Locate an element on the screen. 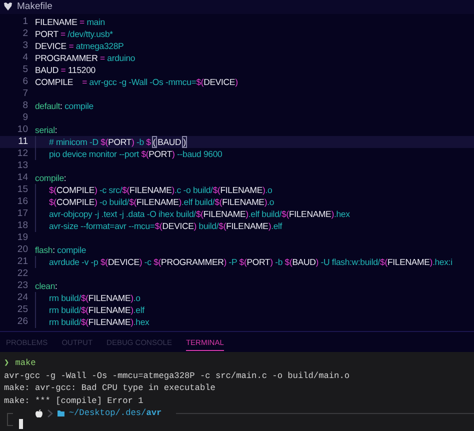 The width and height of the screenshot is (474, 431). line-number: 8 is located at coordinates (25, 106).